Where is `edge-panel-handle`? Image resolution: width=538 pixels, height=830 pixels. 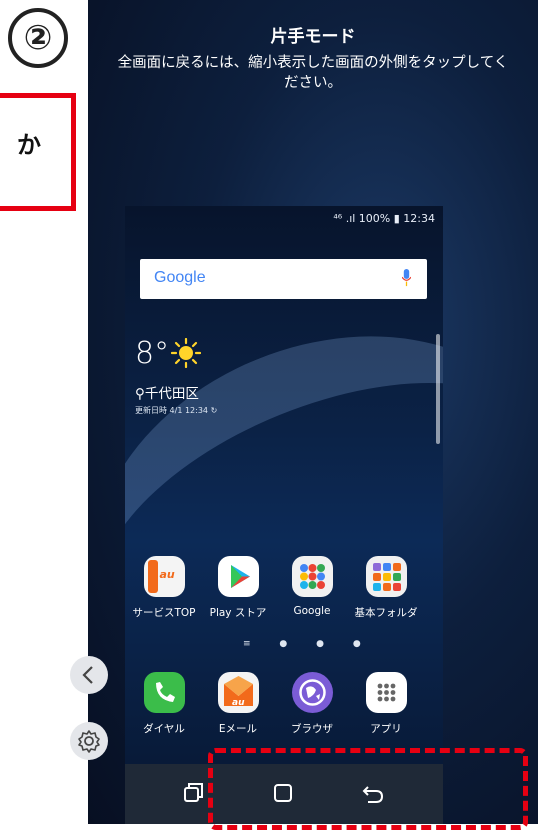 edge-panel-handle is located at coordinates (438, 389).